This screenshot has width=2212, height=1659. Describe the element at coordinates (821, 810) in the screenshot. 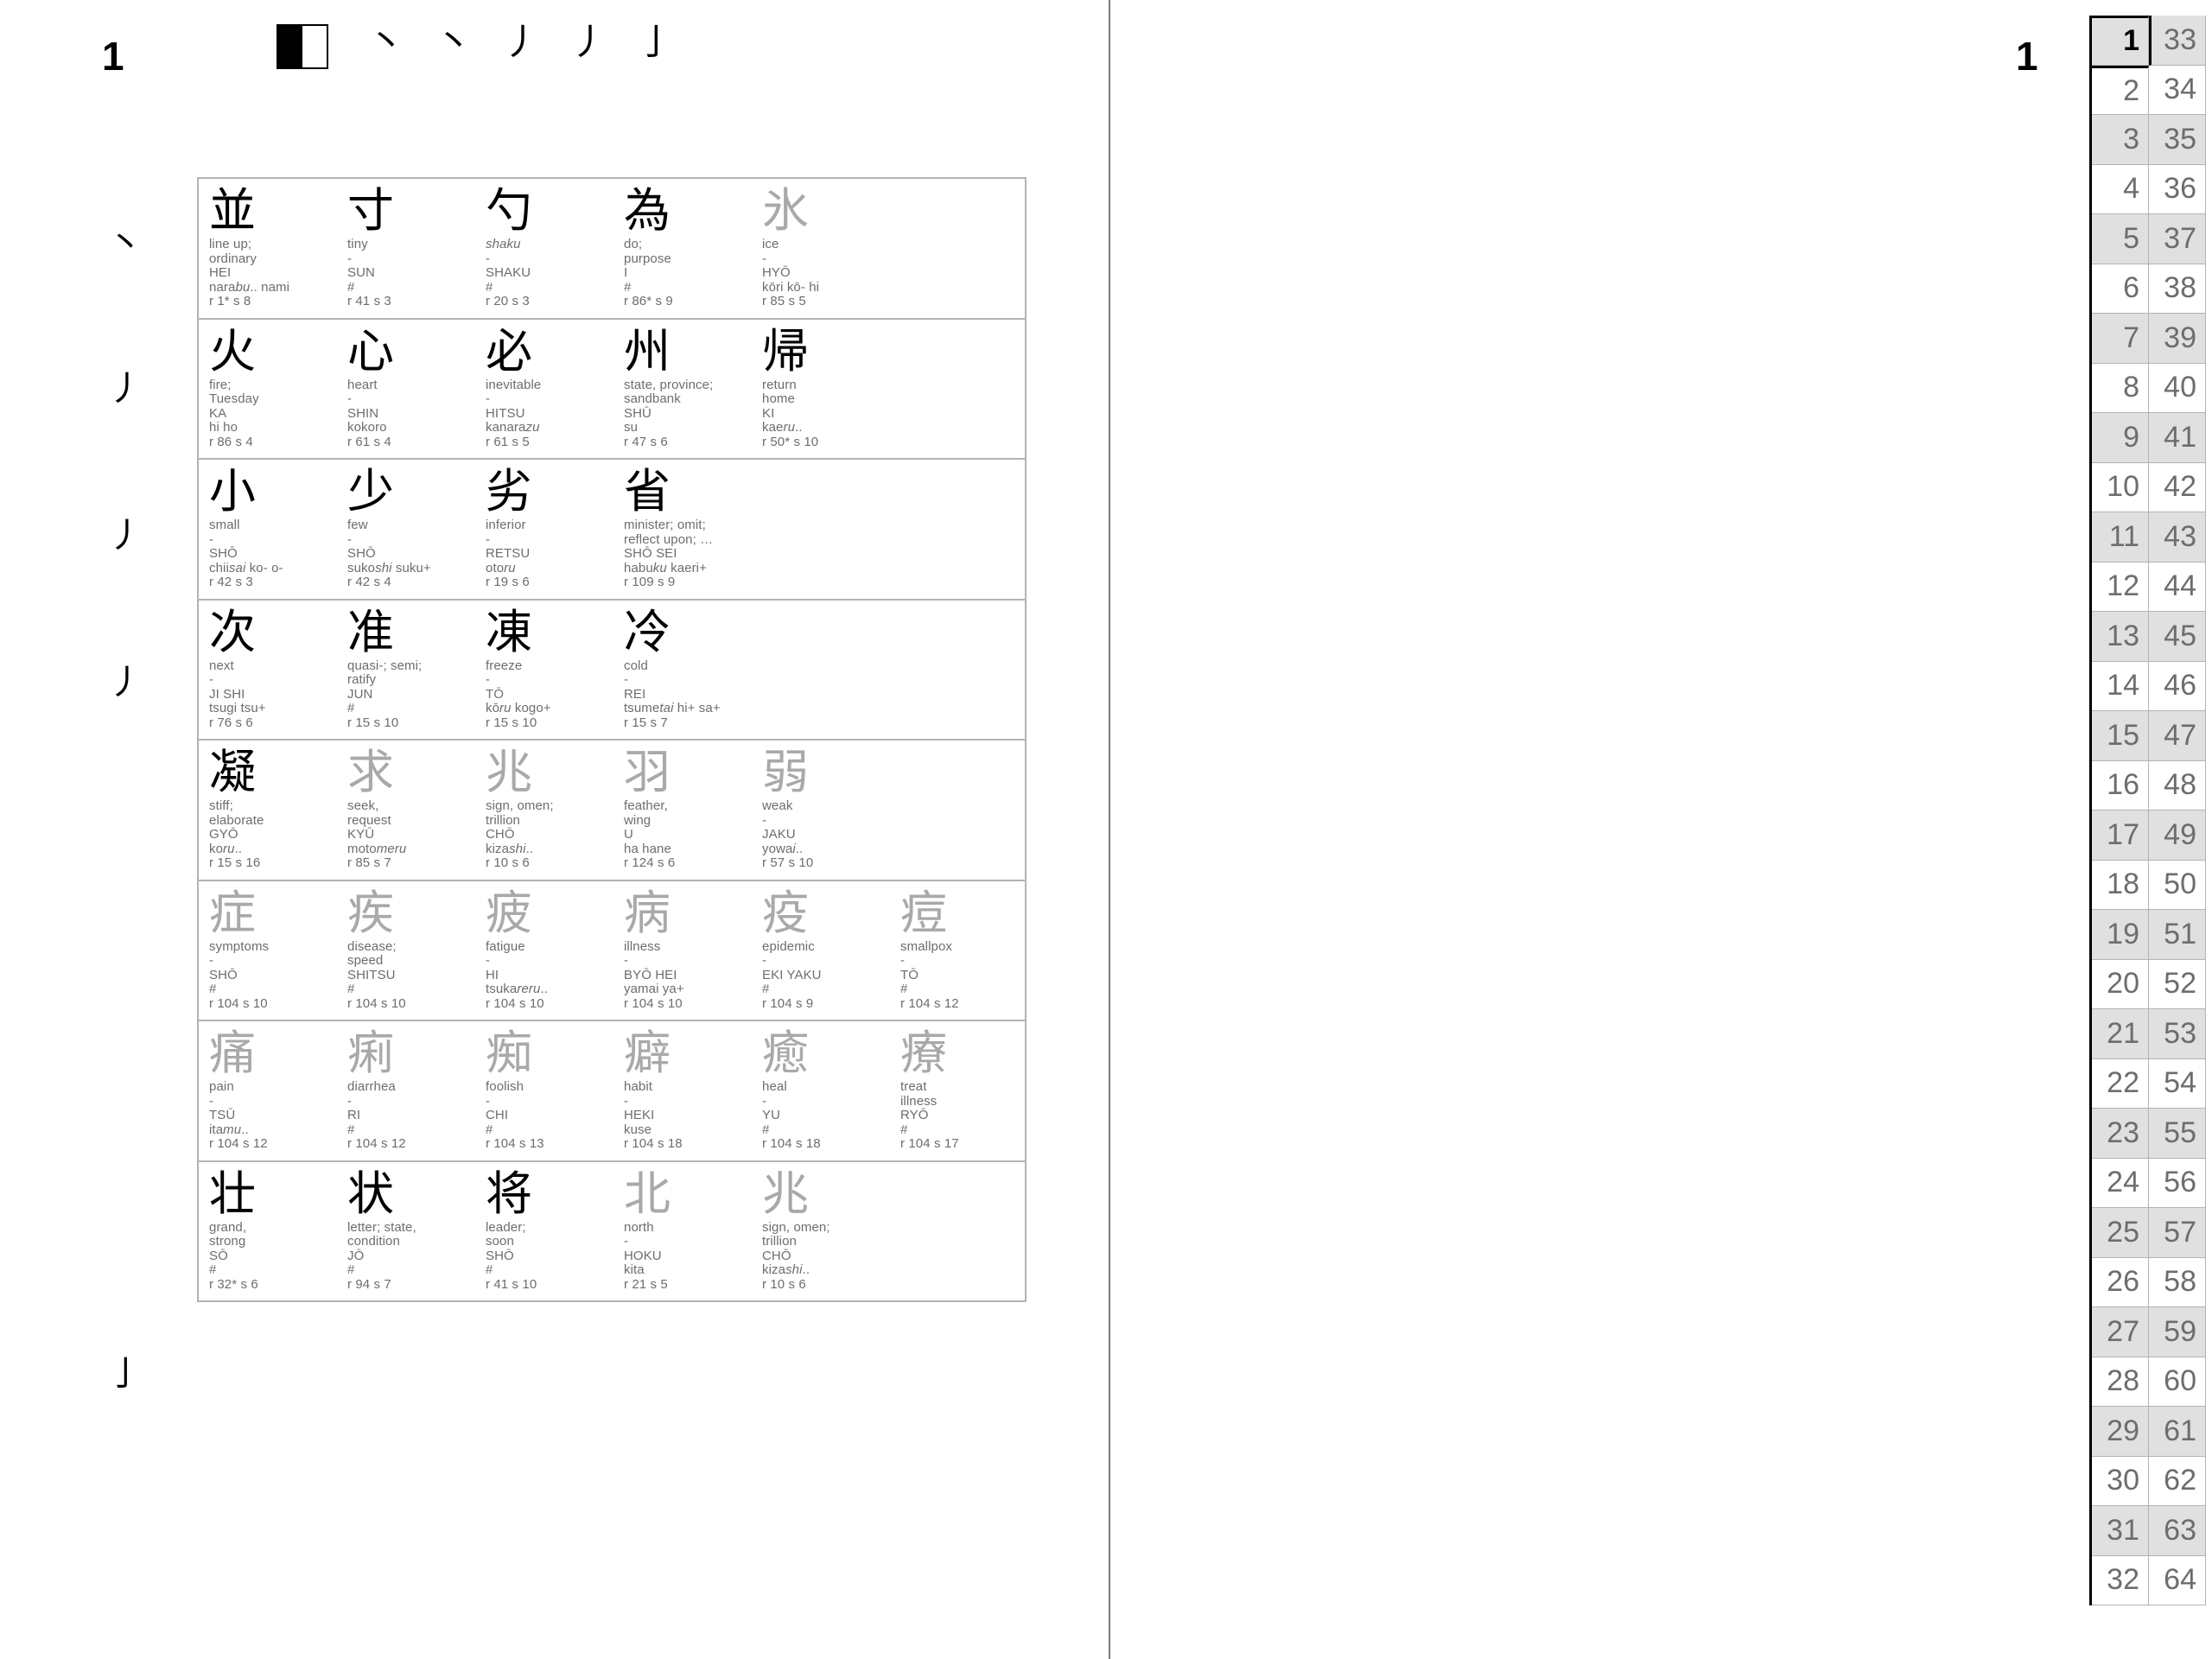

I see `kanji-entry: 弱 weak - JAKU yowai.. r 57 s 10` at that location.